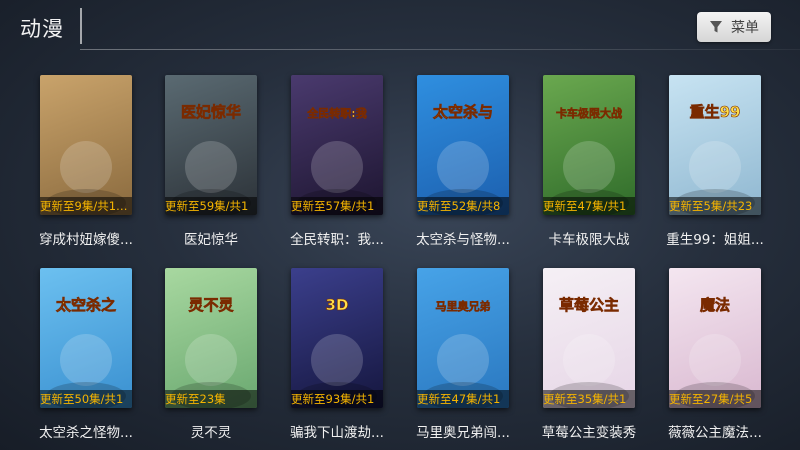 This screenshot has height=450, width=800. Describe the element at coordinates (86, 305) in the screenshot. I see `poster-title-art: 太空杀之` at that location.